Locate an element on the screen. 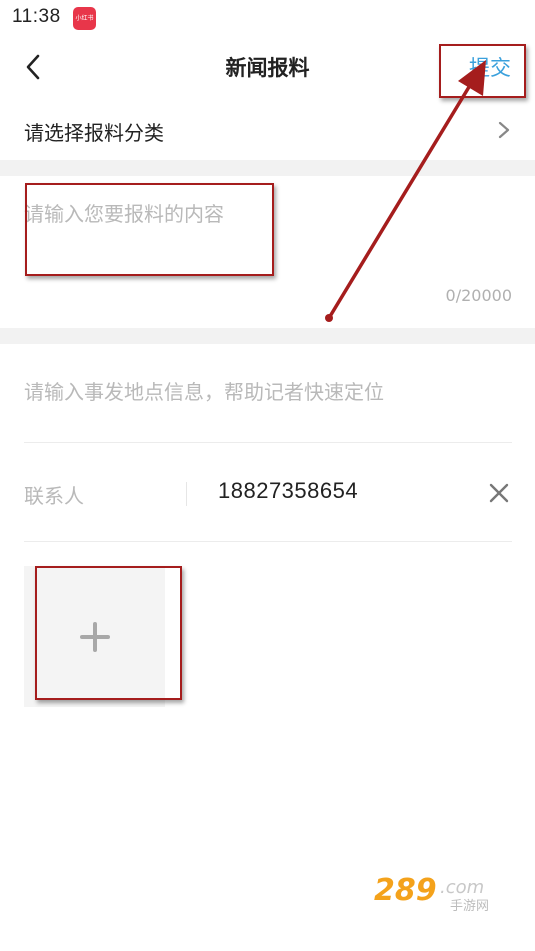 Image resolution: width=535 pixels, height=951 pixels. submit-button: 提交 is located at coordinates (490, 67).